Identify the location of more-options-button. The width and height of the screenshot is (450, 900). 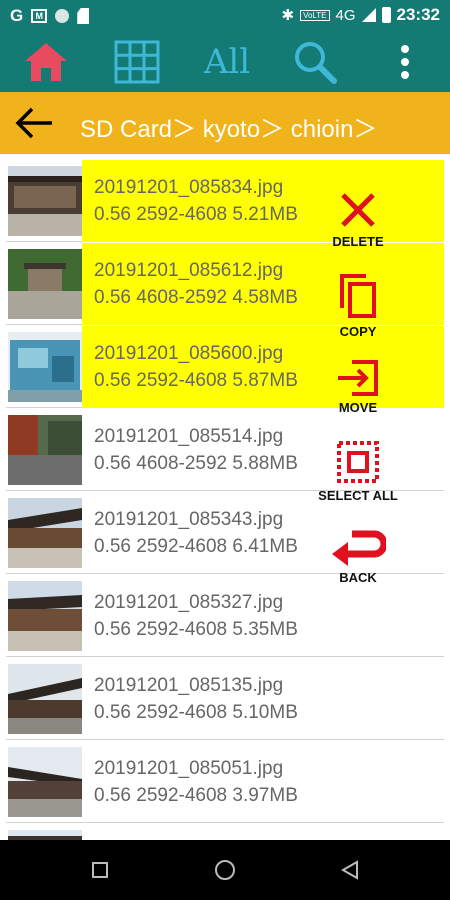
(405, 62).